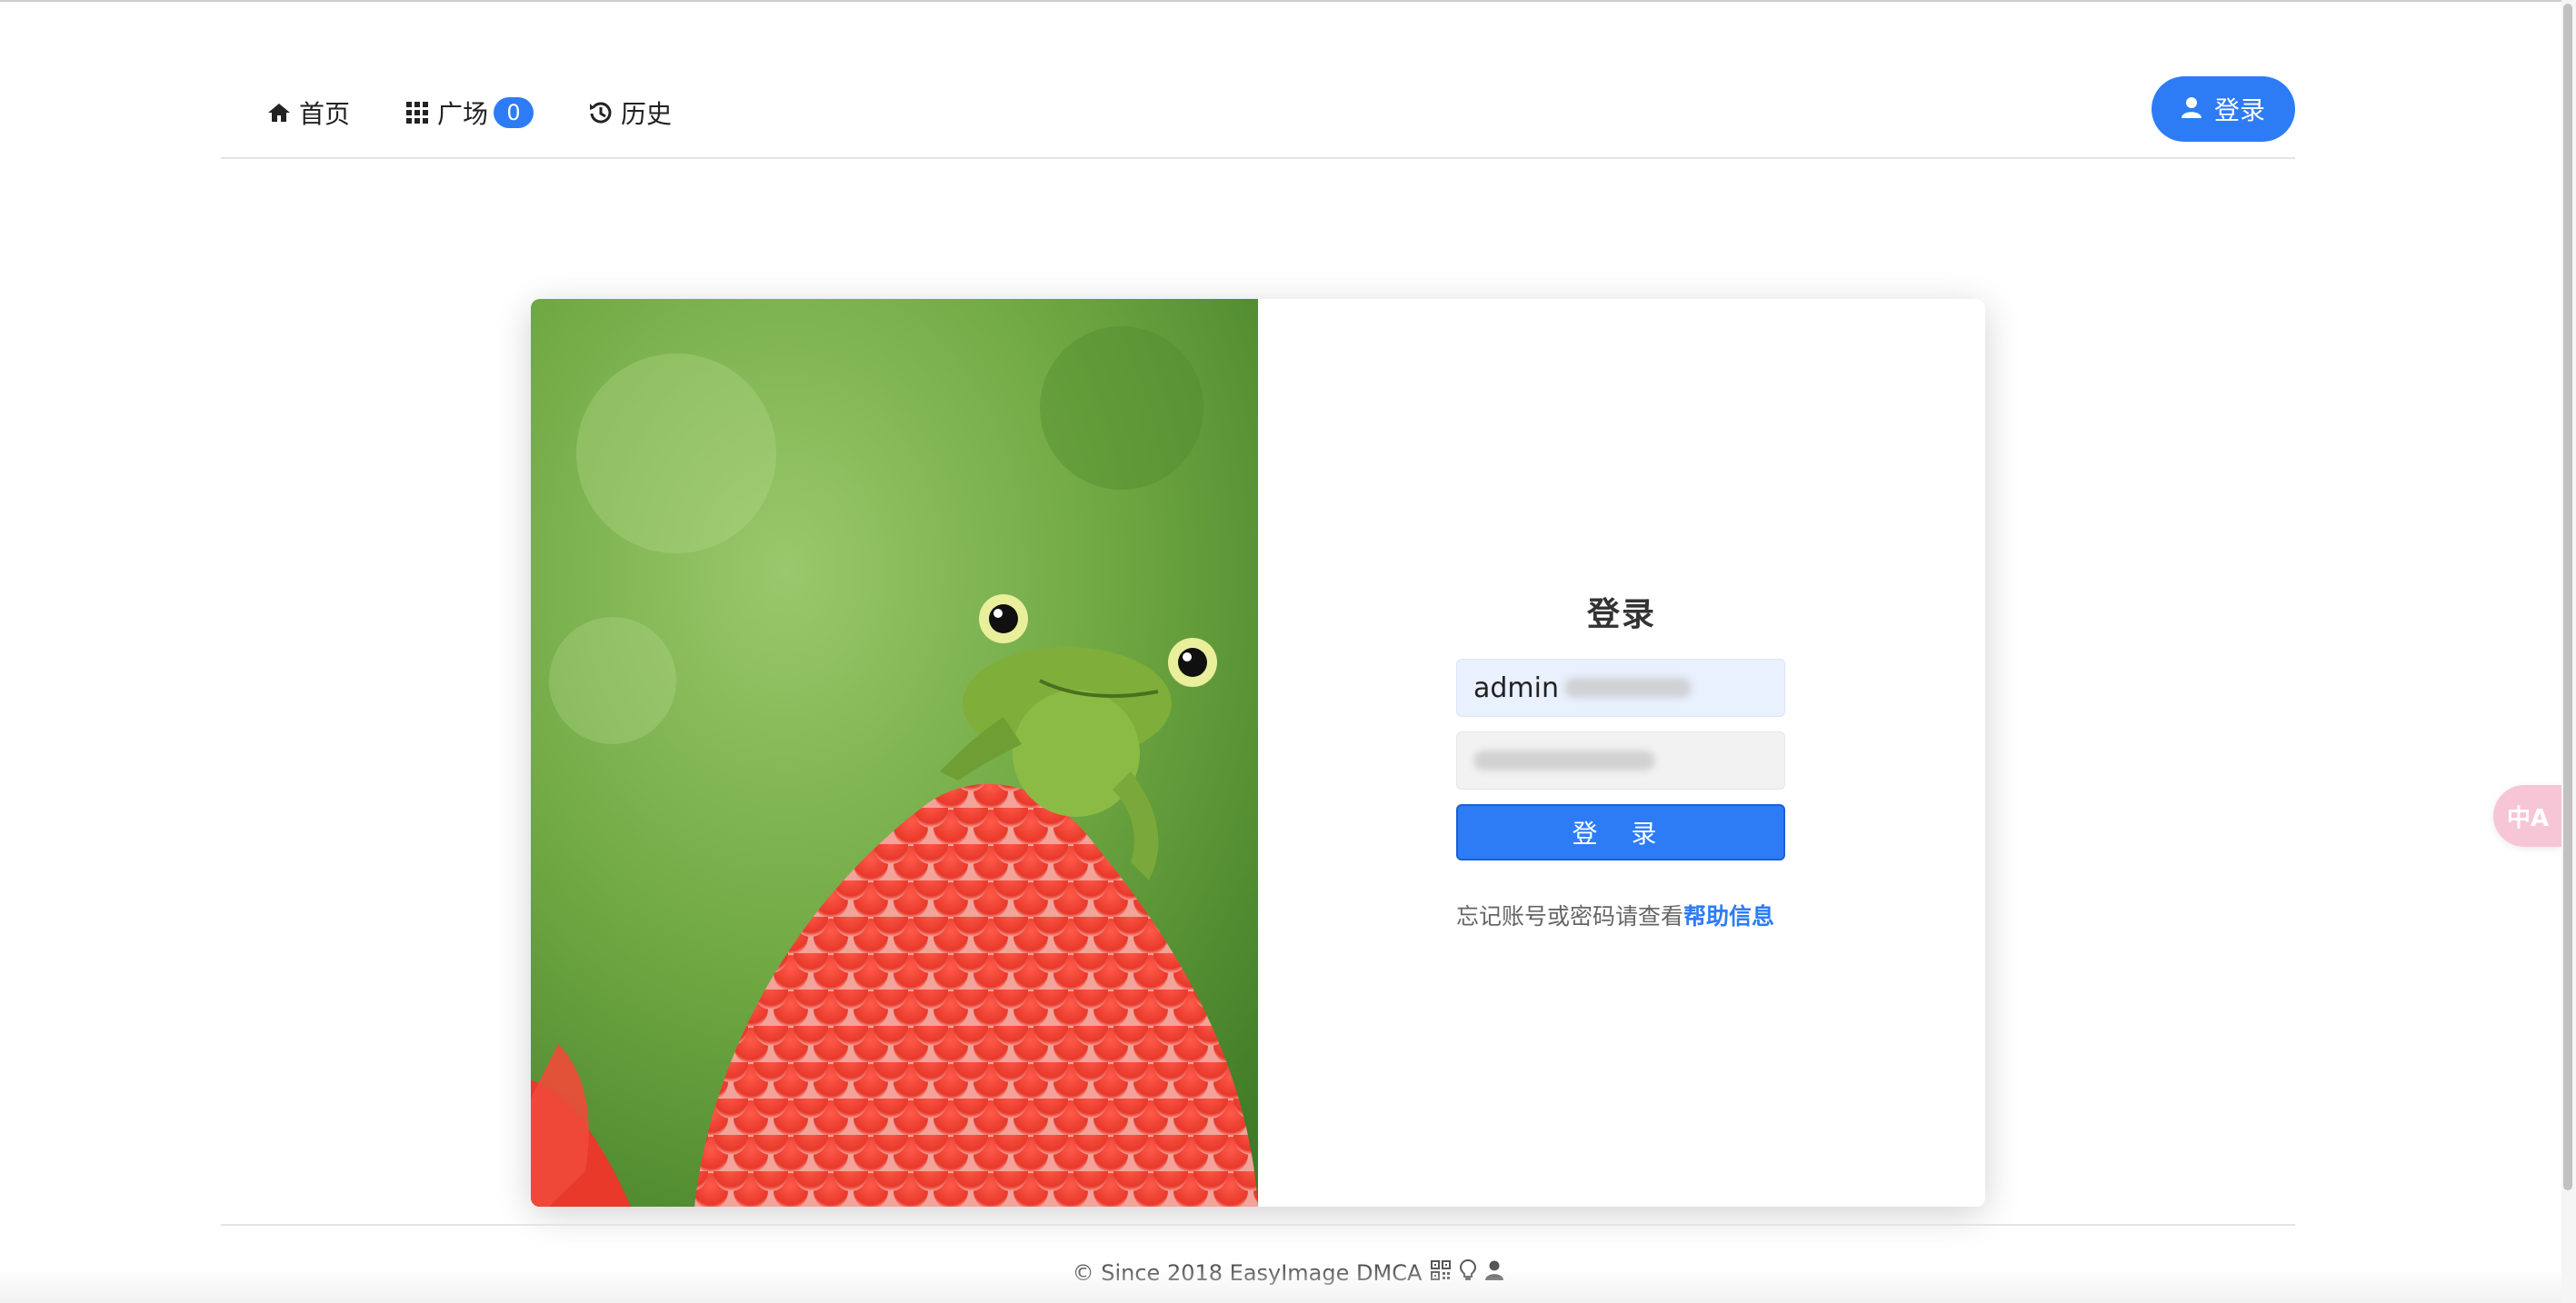 Image resolution: width=2576 pixels, height=1303 pixels. Describe the element at coordinates (647, 114) in the screenshot. I see `nav-history-label: 历史` at that location.